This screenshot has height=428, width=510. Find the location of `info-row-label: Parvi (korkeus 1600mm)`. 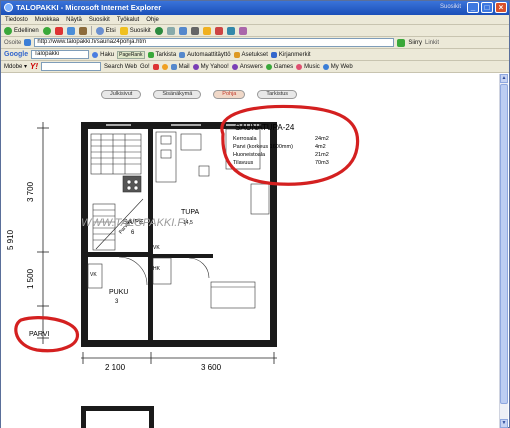

info-row-label: Parvi (korkeus 1600mm) is located at coordinates (263, 147).